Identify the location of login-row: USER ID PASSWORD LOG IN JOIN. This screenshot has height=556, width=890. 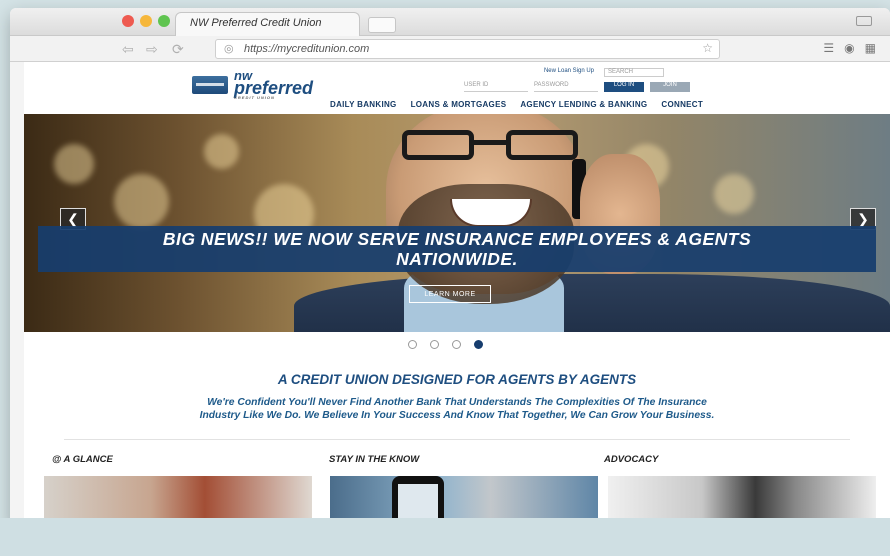
(594, 87).